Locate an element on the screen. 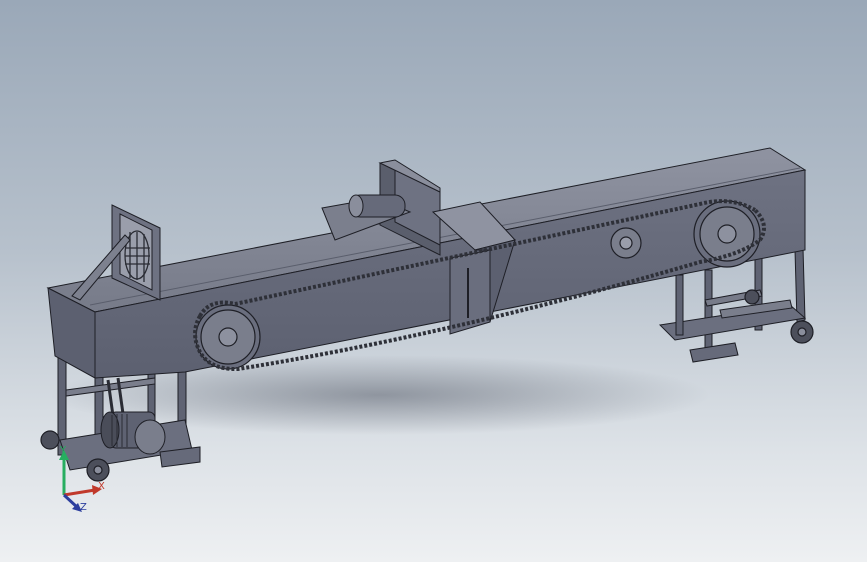 Image resolution: width=867 pixels, height=562 pixels. triad-x-label: X is located at coordinates (101, 486).